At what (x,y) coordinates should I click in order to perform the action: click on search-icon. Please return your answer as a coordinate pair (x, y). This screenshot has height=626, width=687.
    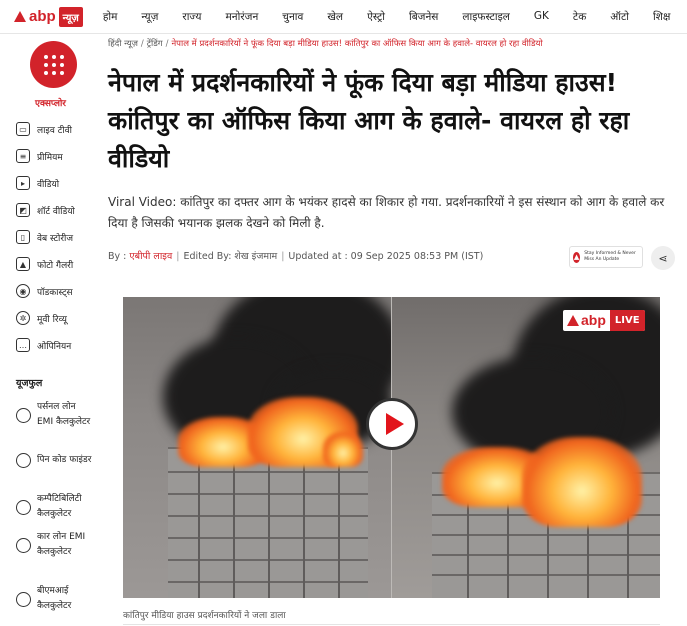
    Looking at the image, I should click on (23, 460).